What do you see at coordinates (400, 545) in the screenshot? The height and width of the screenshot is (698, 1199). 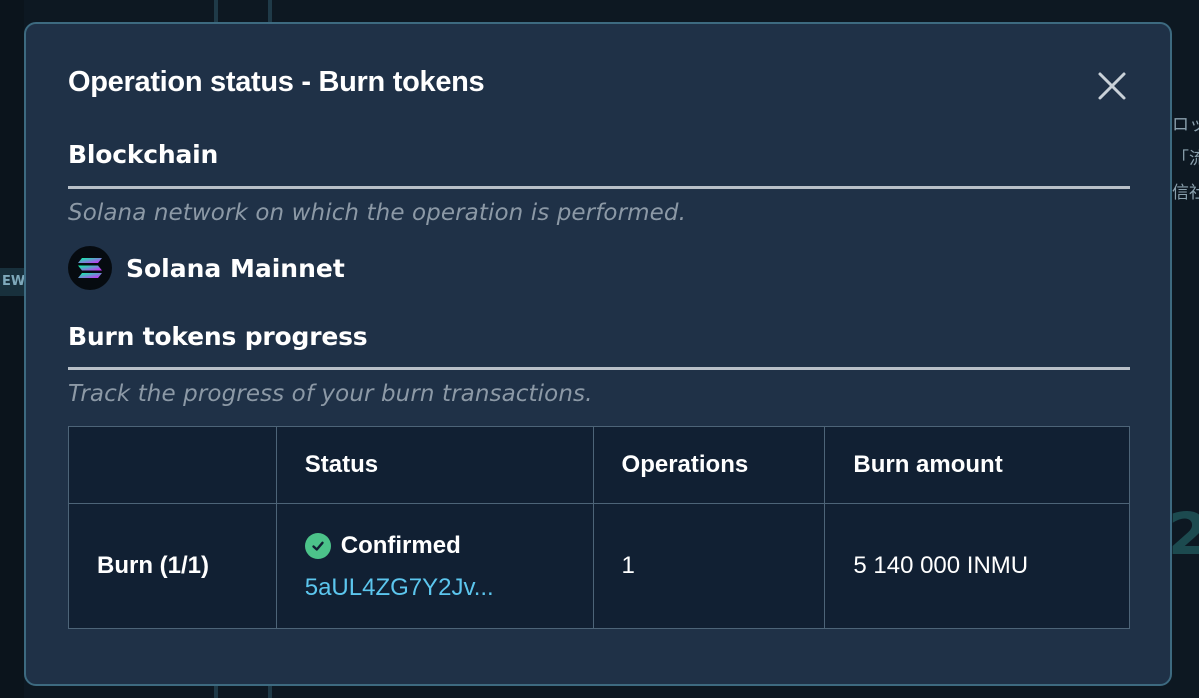 I see `status-text: Confirmed` at bounding box center [400, 545].